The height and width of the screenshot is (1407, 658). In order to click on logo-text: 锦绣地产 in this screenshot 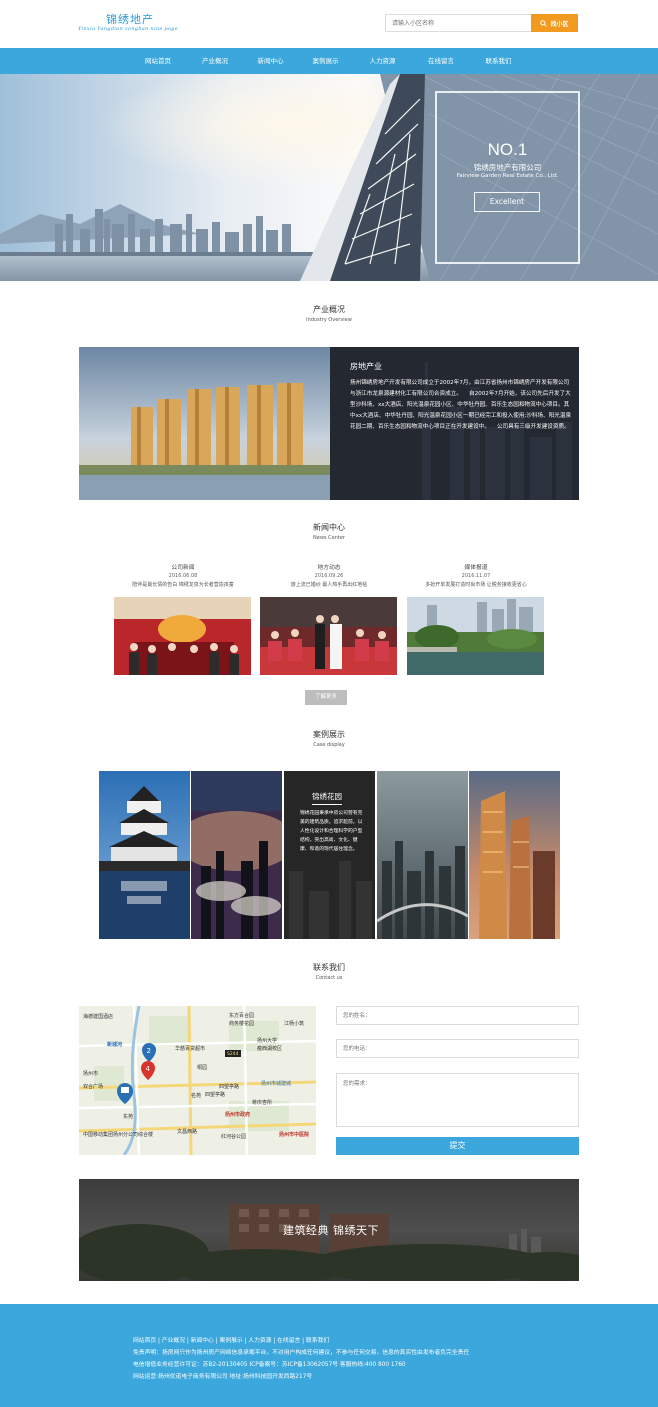, I will do `click(130, 19)`.